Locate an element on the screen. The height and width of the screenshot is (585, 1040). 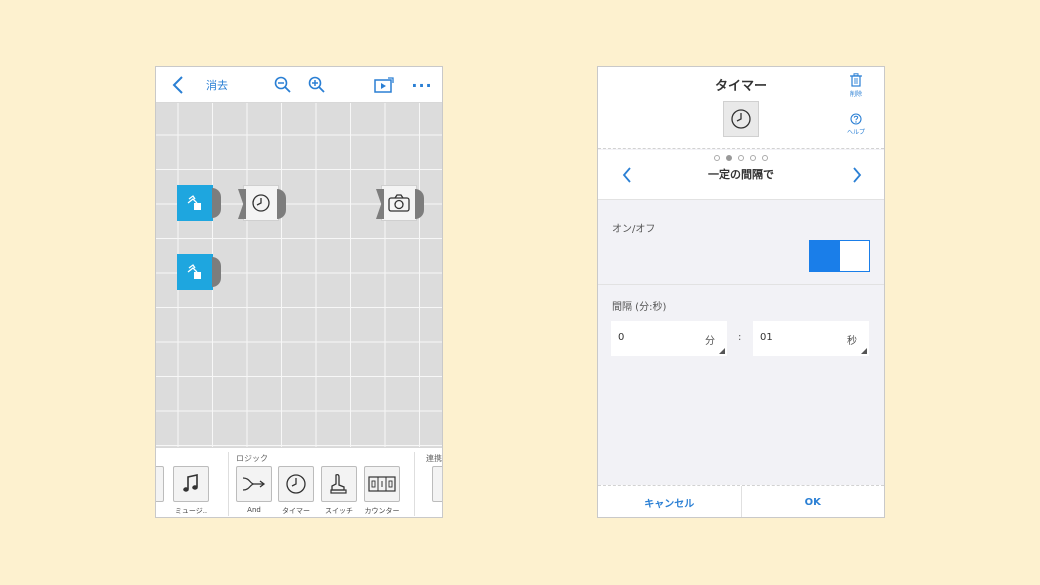
palette-item-timer: タイマー is located at coordinates (296, 491).